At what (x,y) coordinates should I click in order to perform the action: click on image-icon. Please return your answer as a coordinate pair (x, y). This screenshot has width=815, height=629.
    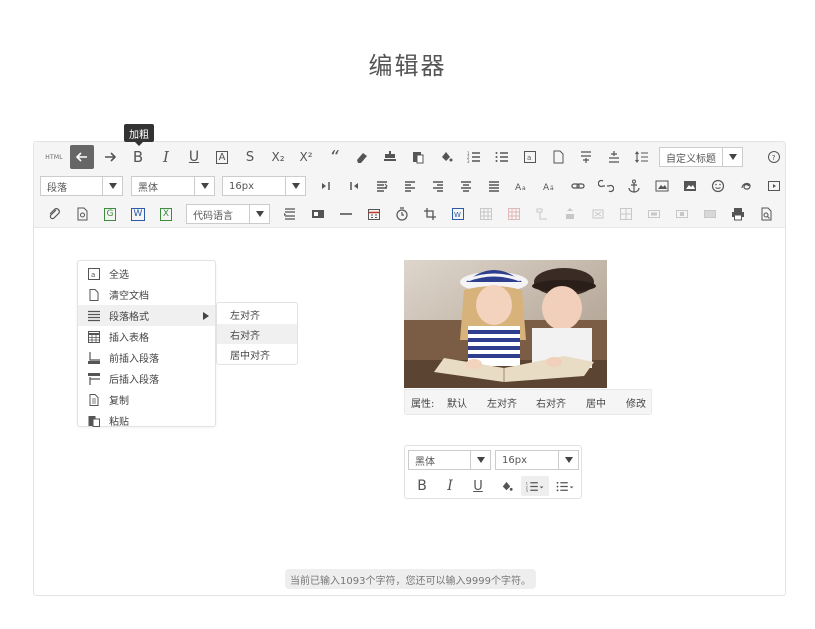
    Looking at the image, I should click on (662, 186).